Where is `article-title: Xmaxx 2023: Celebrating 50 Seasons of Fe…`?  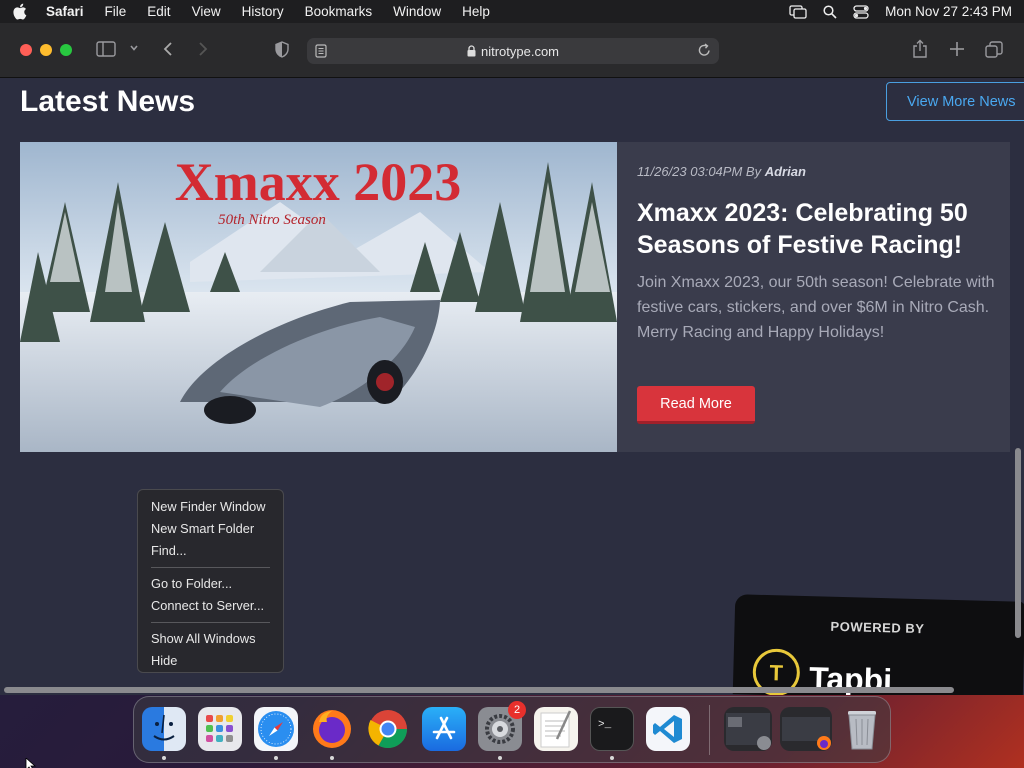
article-title: Xmaxx 2023: Celebrating 50 Seasons of Fe… is located at coordinates (827, 229).